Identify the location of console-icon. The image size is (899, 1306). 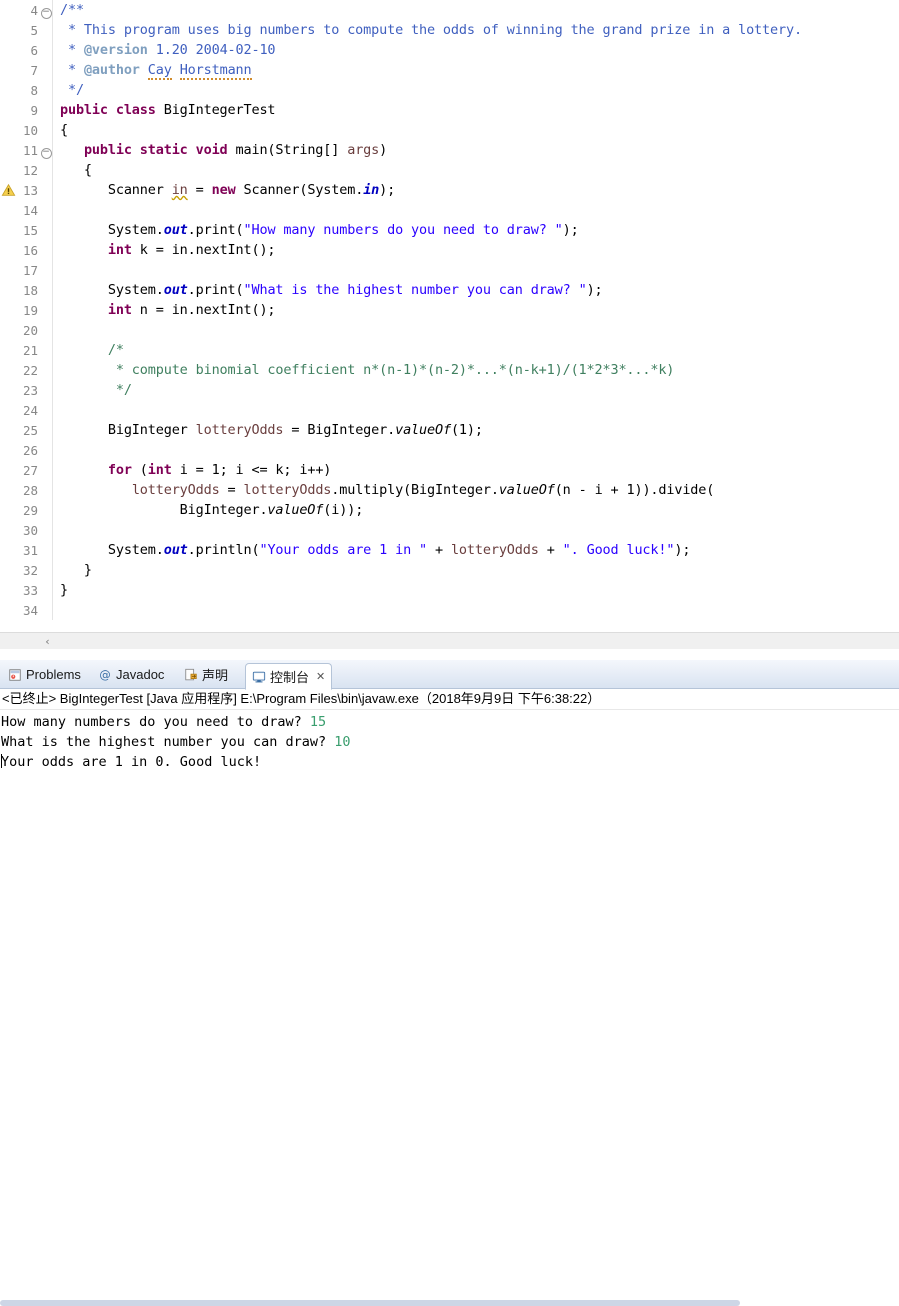
(259, 677).